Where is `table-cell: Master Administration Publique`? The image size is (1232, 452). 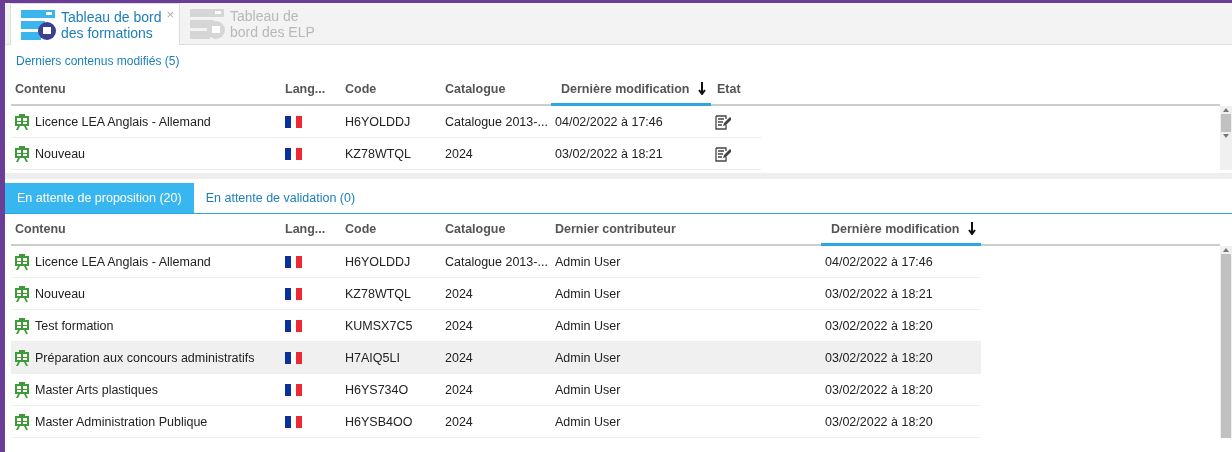 table-cell: Master Administration Publique is located at coordinates (121, 421).